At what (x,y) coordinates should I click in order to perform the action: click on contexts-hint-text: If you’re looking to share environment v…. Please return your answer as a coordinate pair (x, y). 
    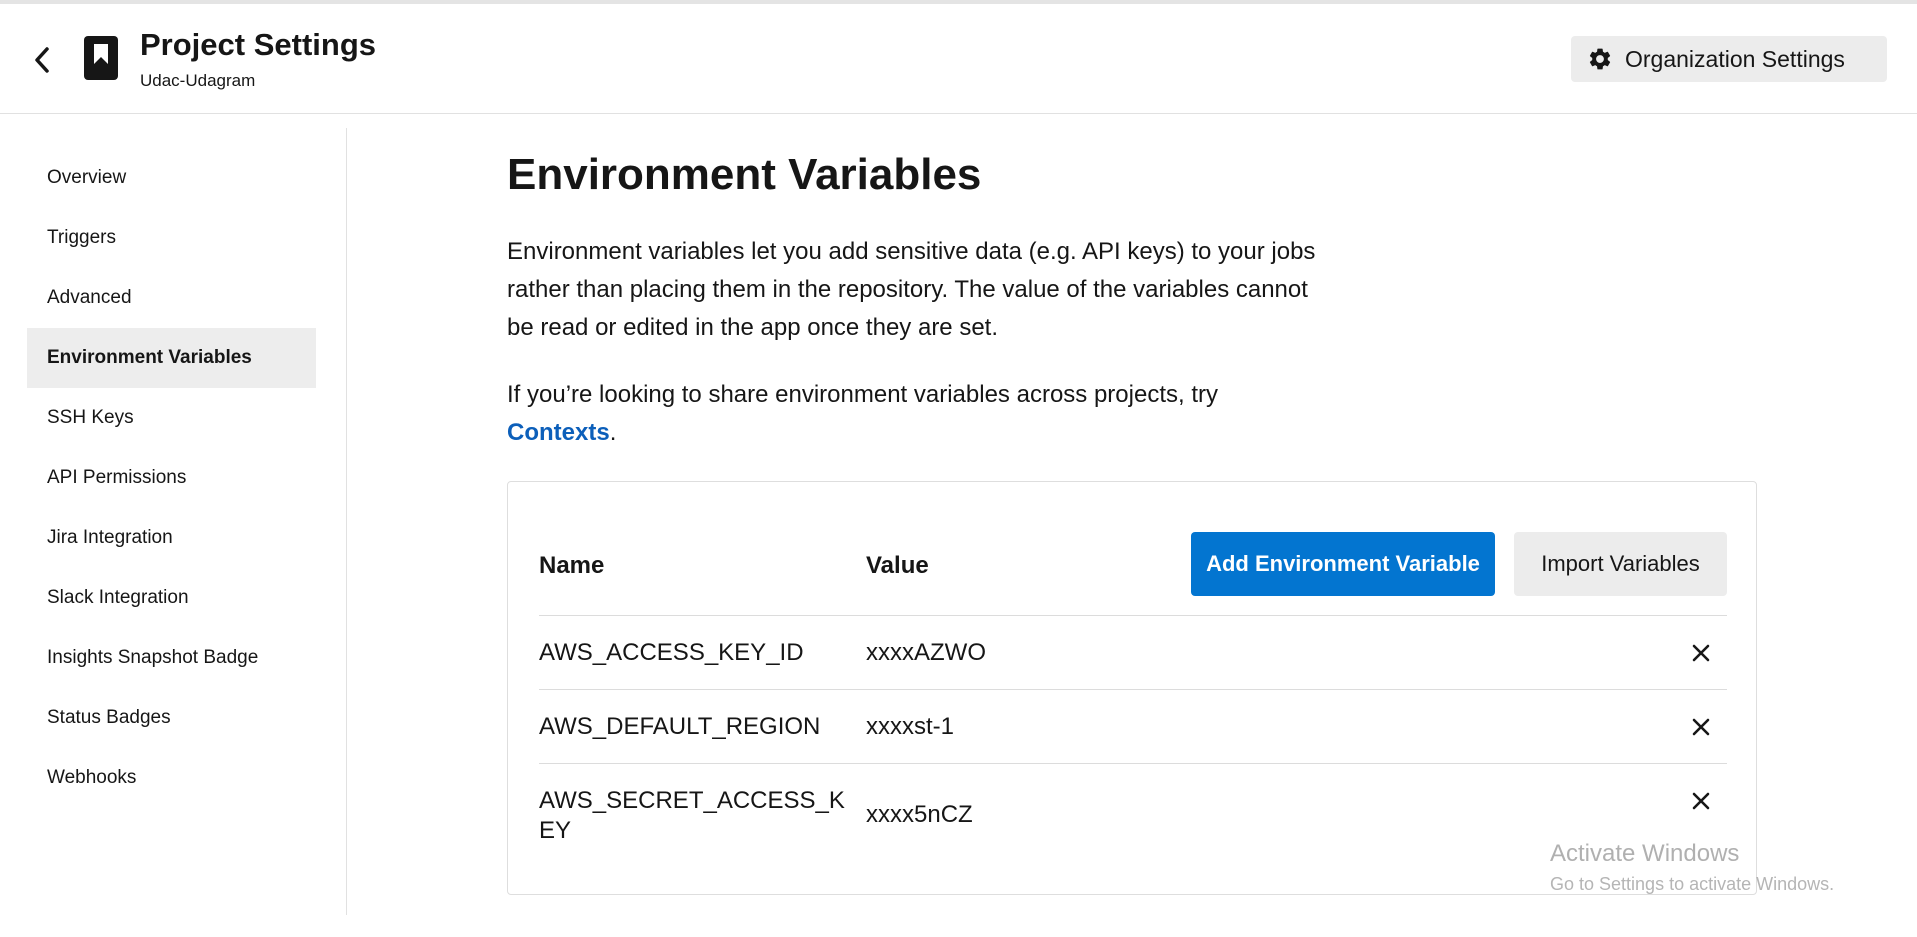
    Looking at the image, I should click on (862, 394).